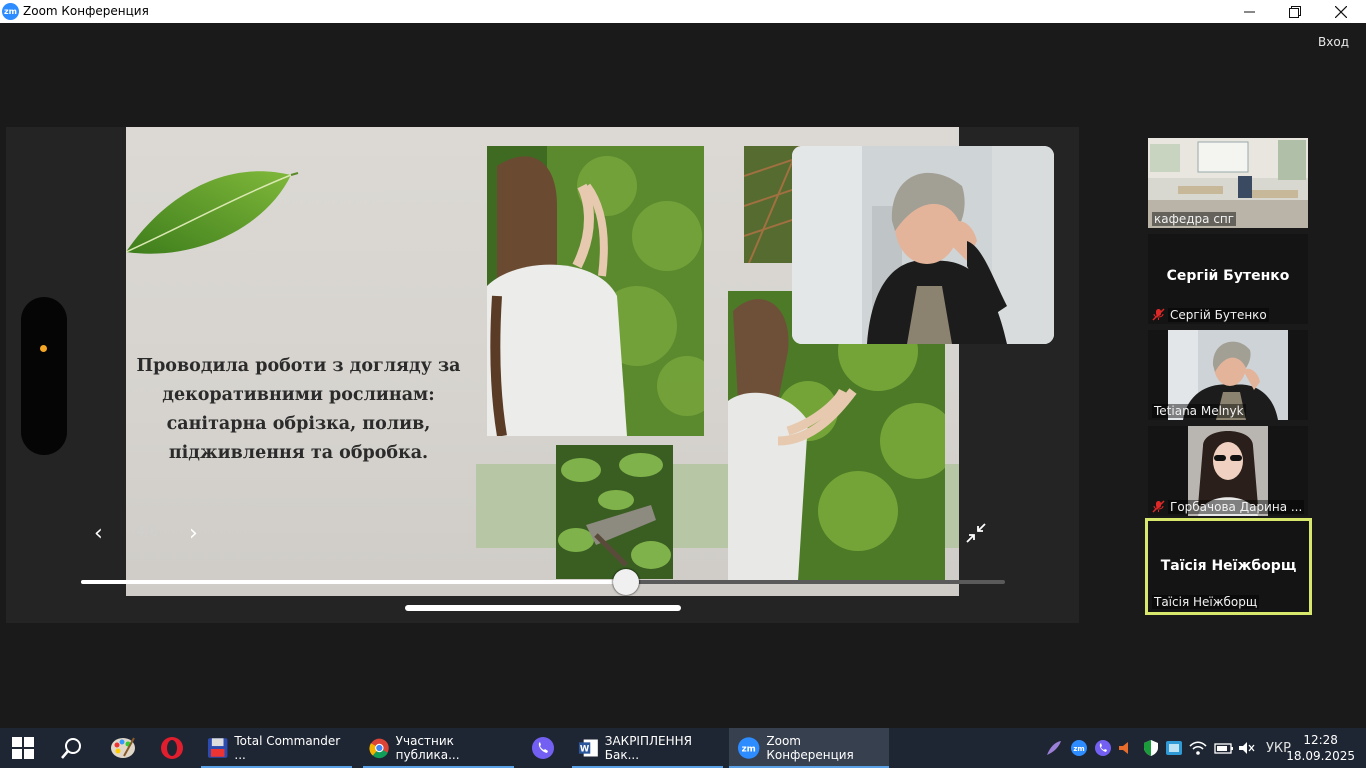  I want to click on task-label: Zoom Конференция, so click(810, 748).